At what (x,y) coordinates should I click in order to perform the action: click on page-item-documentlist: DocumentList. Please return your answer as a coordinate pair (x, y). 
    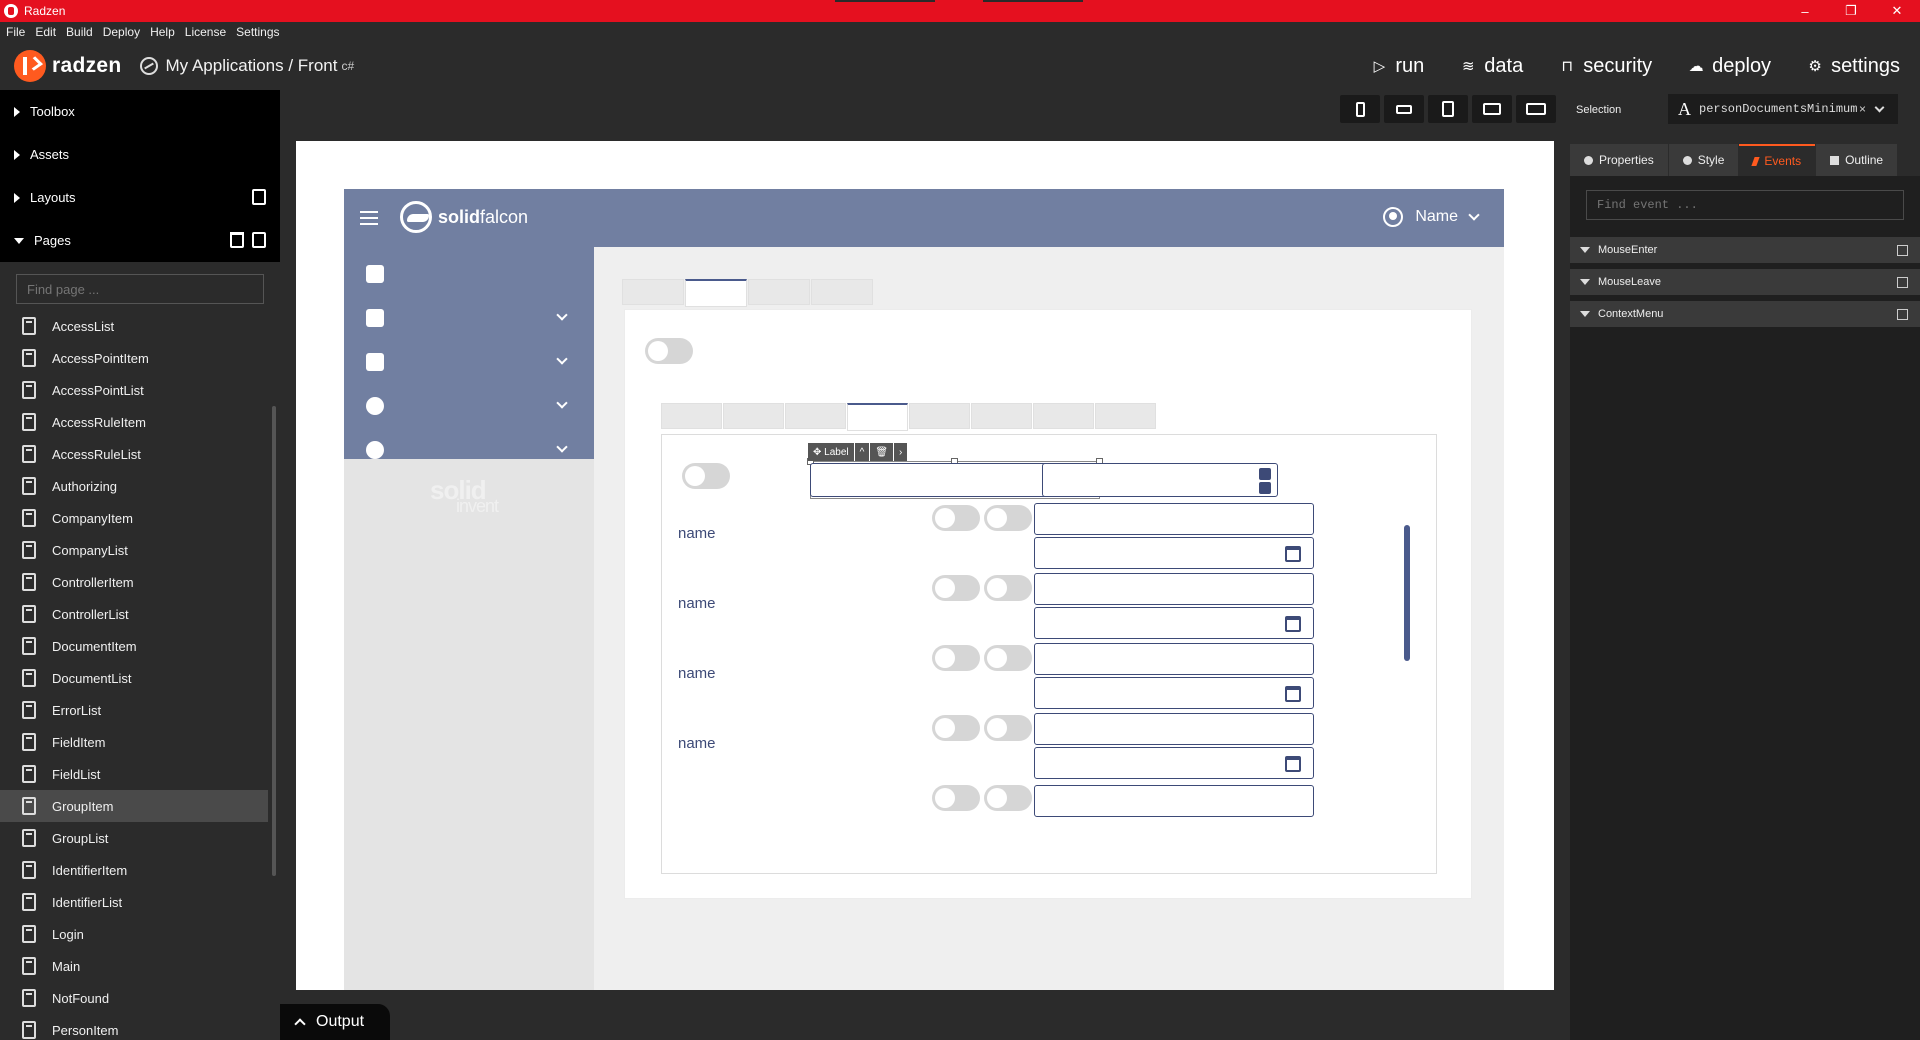
    Looking at the image, I should click on (134, 678).